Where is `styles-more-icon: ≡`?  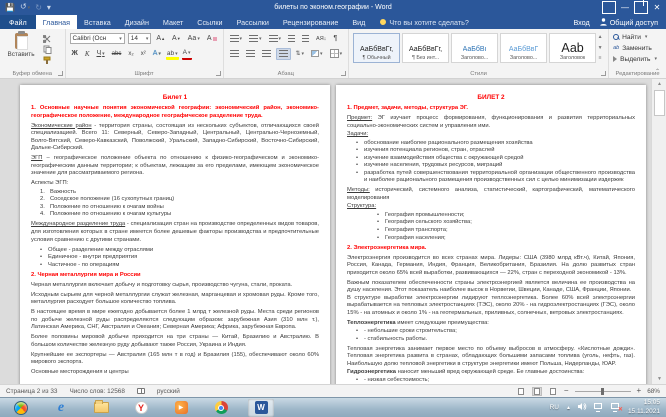 styles-more-icon: ≡ is located at coordinates (600, 58).